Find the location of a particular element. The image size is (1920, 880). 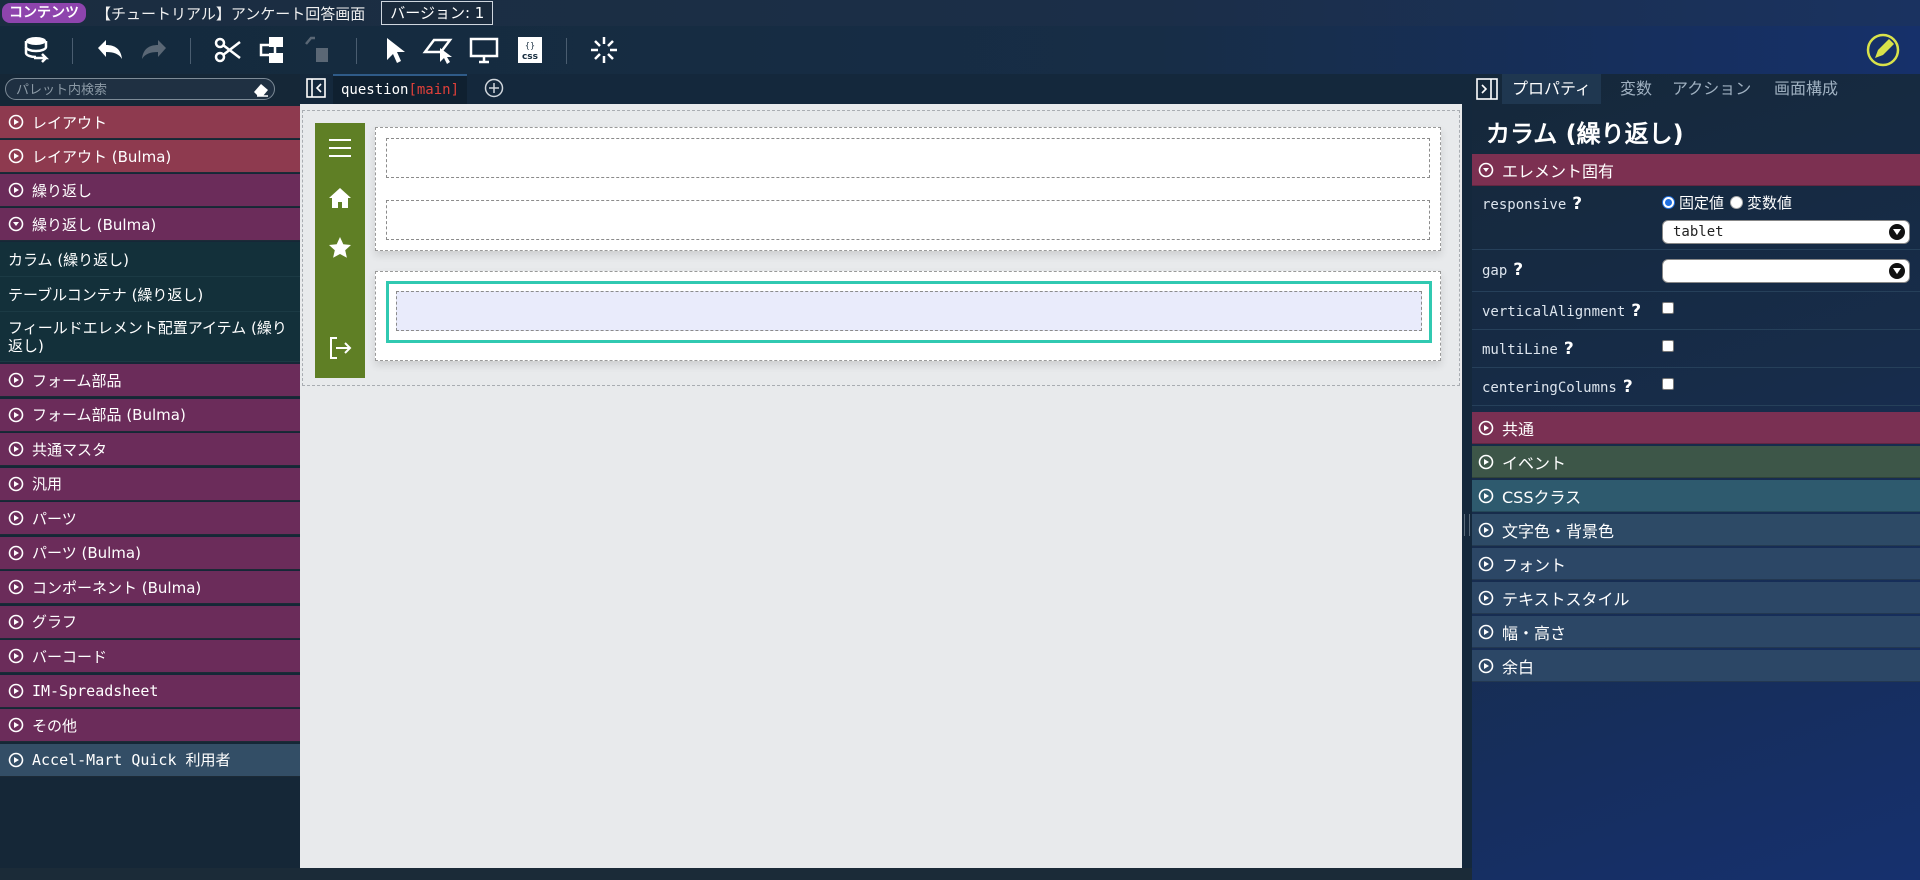

category-label: パーツ (Bulma) is located at coordinates (86, 553).